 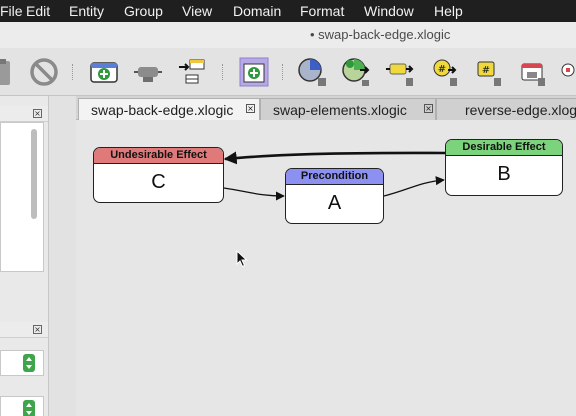 I want to click on insert-row-icon, so click(x=192, y=72).